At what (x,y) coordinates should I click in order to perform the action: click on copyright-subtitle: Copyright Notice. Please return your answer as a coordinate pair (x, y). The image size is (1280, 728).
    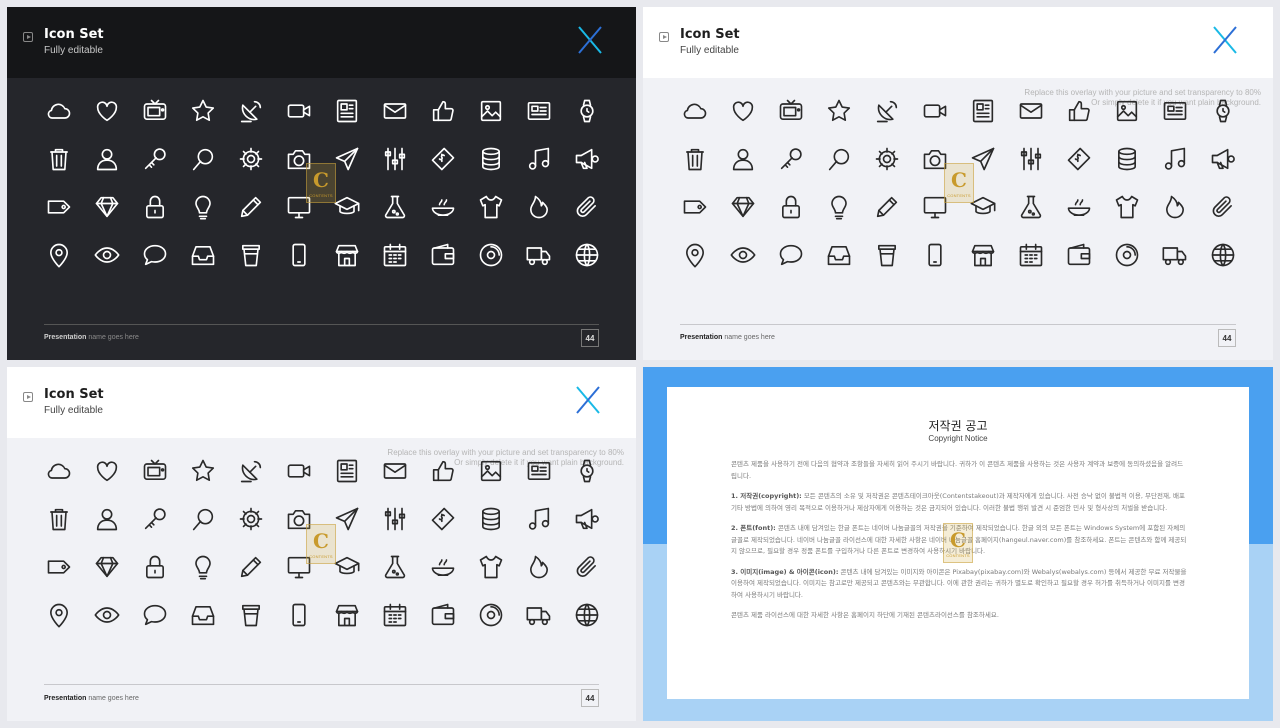
    Looking at the image, I should click on (958, 438).